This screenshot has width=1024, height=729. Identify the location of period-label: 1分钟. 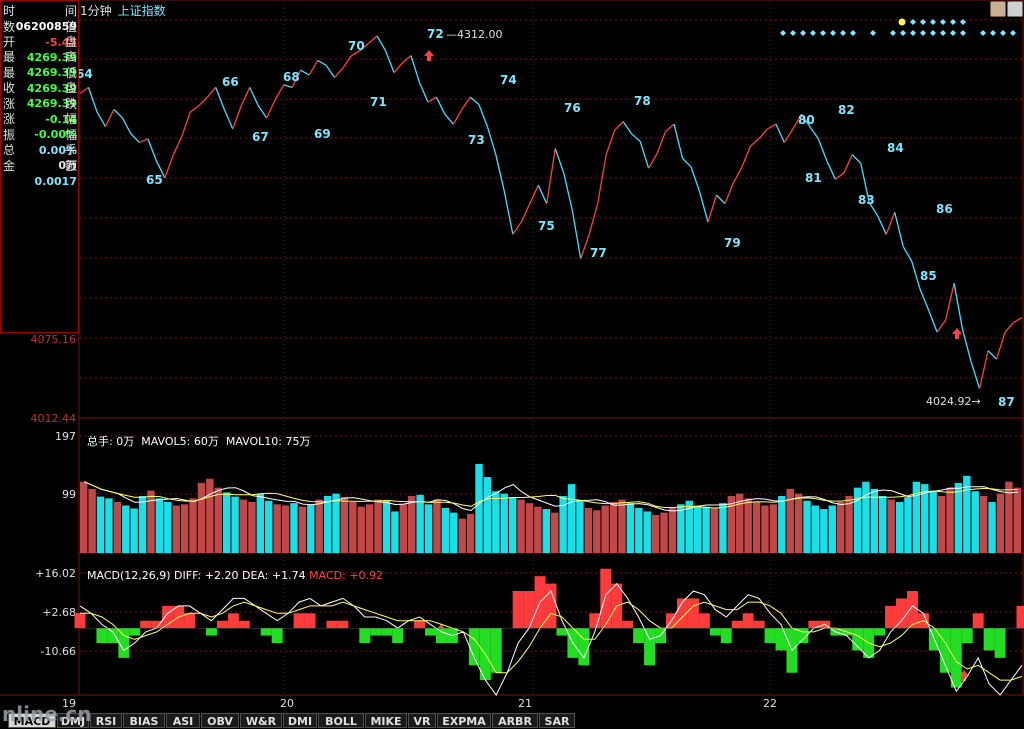
(96, 11).